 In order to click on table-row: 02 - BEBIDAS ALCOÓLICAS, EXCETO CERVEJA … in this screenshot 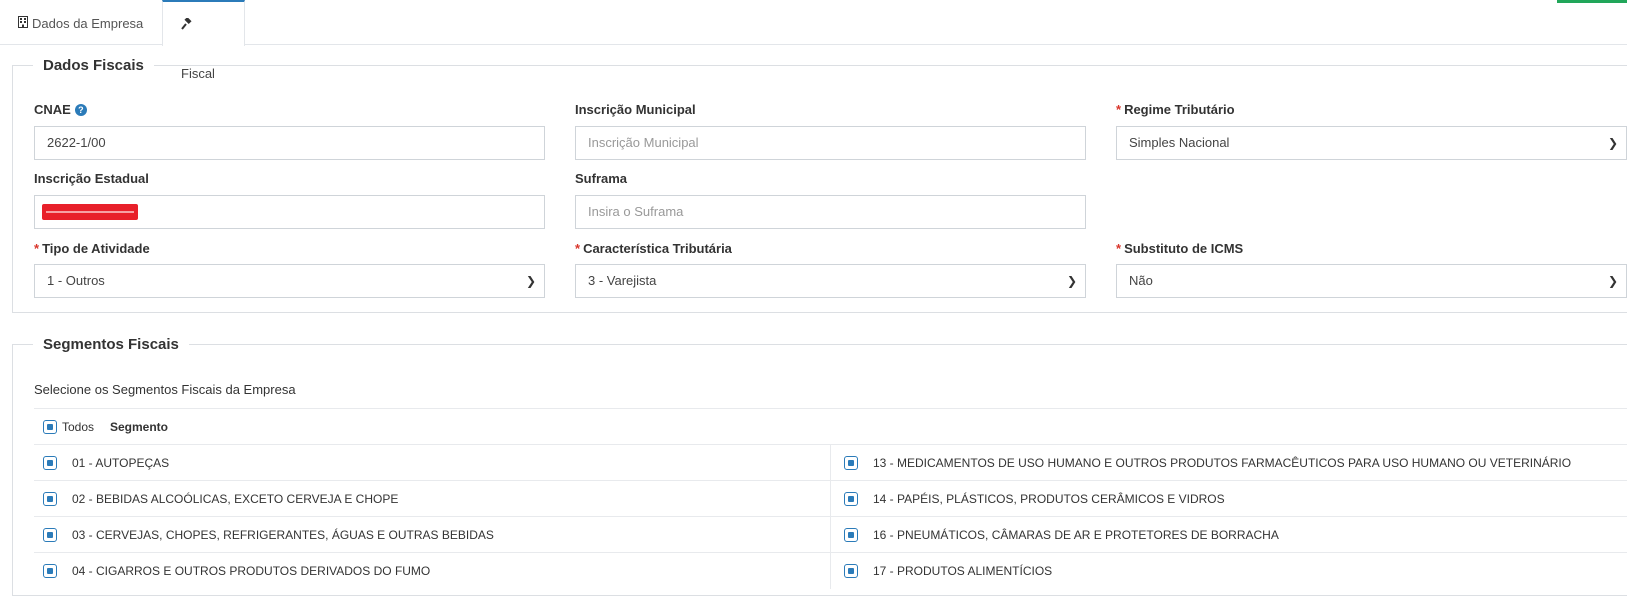, I will do `click(830, 498)`.